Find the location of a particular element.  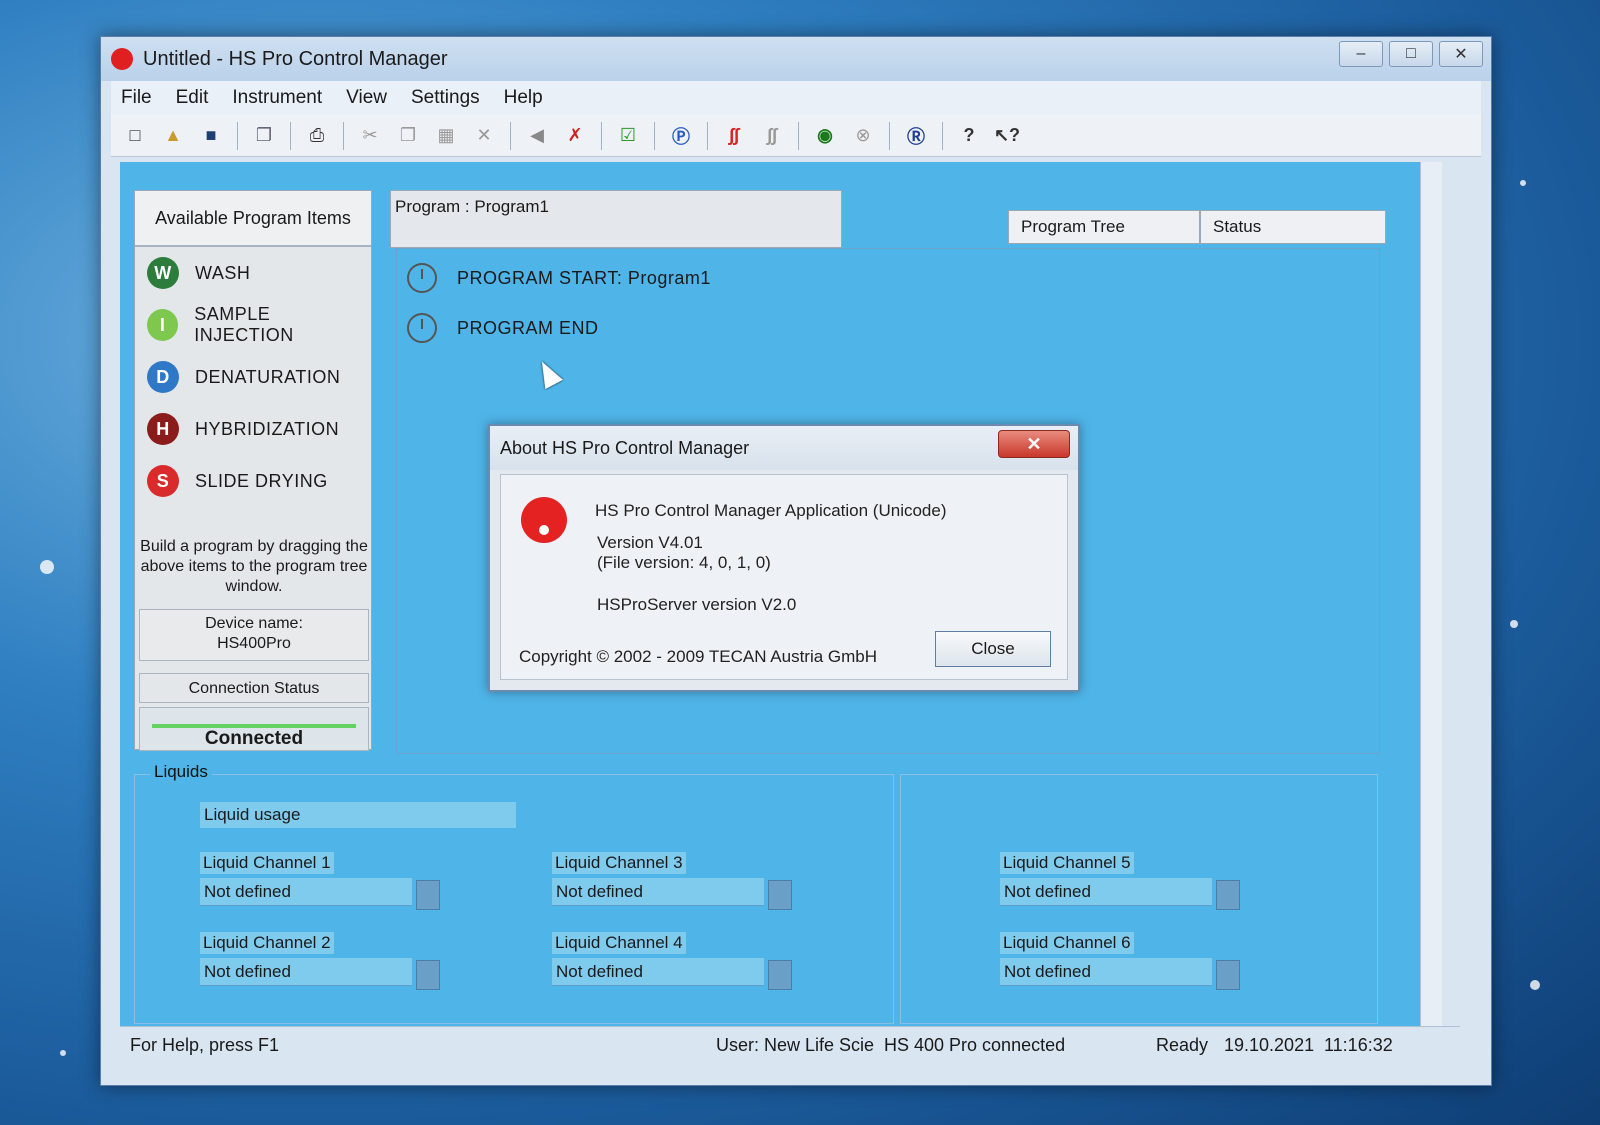

window-title: Untitled - HS Pro Control Manager is located at coordinates (295, 58).